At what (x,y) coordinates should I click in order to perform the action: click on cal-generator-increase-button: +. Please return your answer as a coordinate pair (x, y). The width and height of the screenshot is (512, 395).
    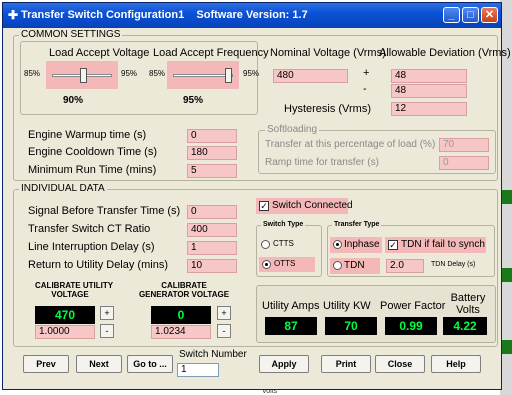
    Looking at the image, I should click on (224, 313).